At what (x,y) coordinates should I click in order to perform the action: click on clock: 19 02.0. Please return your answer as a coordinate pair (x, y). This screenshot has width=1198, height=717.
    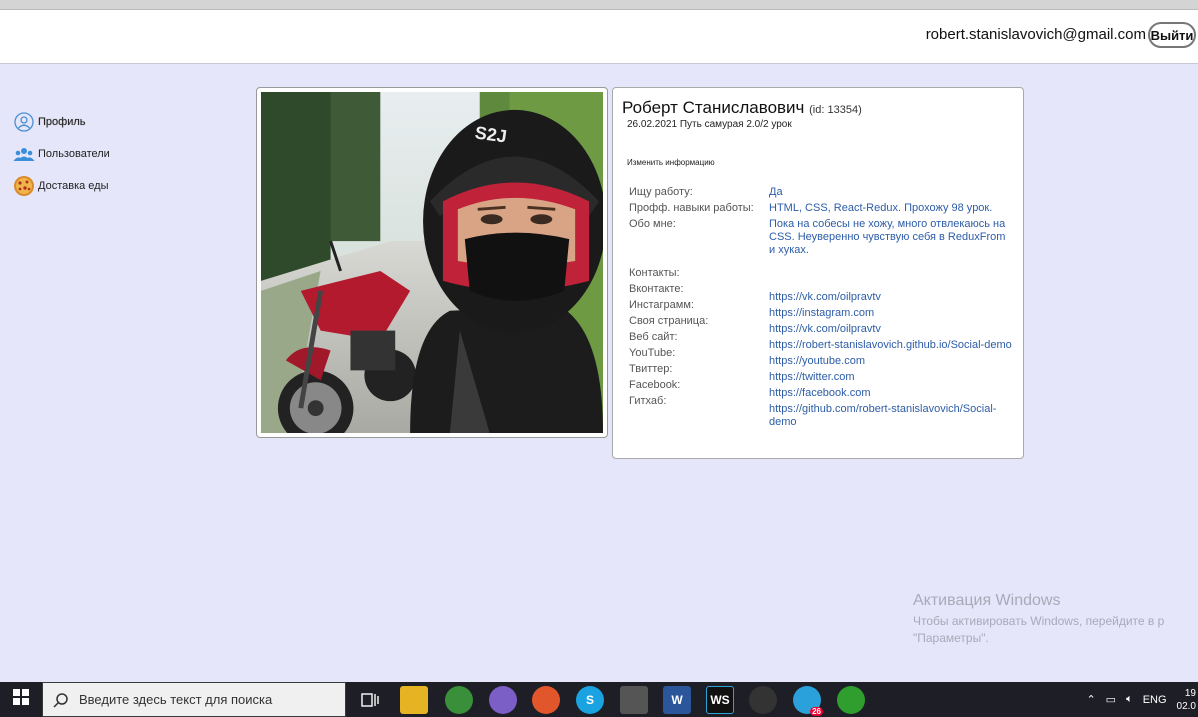
    Looking at the image, I should click on (1186, 700).